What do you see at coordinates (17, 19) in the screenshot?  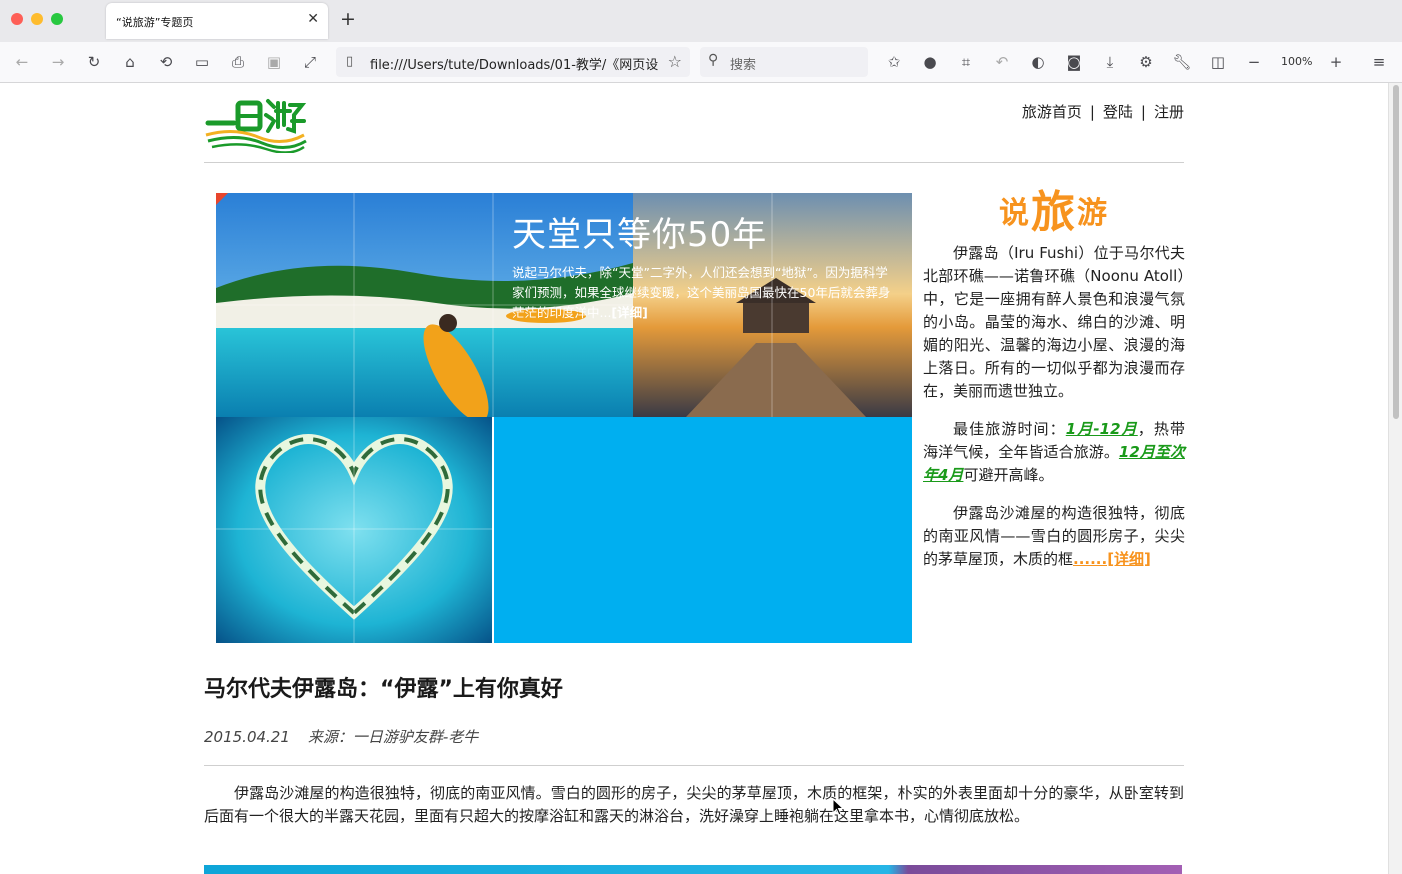 I see `close-window-button` at bounding box center [17, 19].